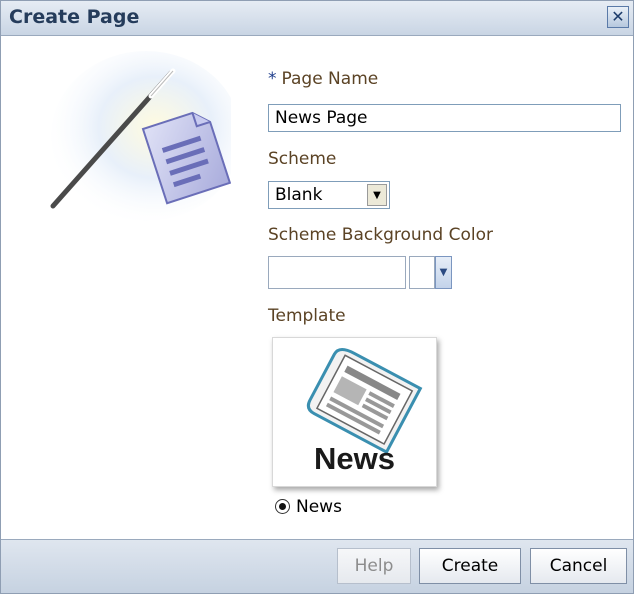 This screenshot has height=594, width=634. What do you see at coordinates (422, 272) in the screenshot?
I see `color-swatch` at bounding box center [422, 272].